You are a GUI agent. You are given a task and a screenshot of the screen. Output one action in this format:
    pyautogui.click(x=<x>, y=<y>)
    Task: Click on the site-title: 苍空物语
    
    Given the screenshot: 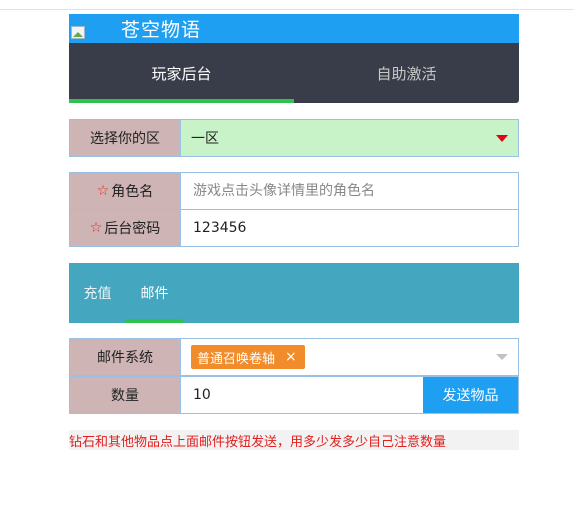 What is the action you would take?
    pyautogui.click(x=161, y=30)
    